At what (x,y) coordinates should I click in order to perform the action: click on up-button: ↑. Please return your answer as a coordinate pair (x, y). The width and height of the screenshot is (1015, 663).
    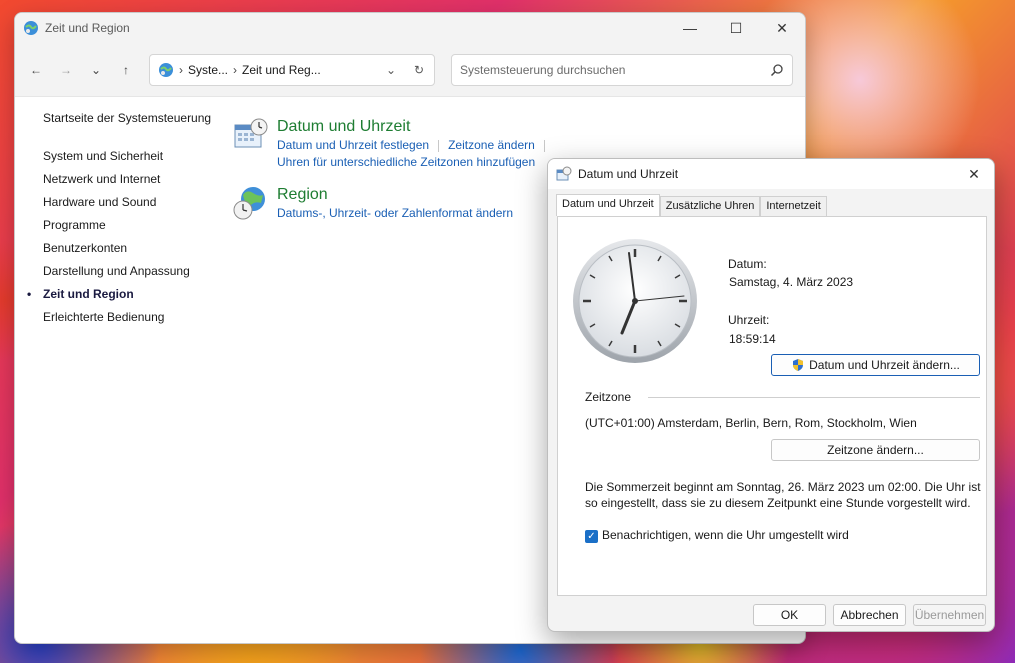
    Looking at the image, I should click on (126, 70).